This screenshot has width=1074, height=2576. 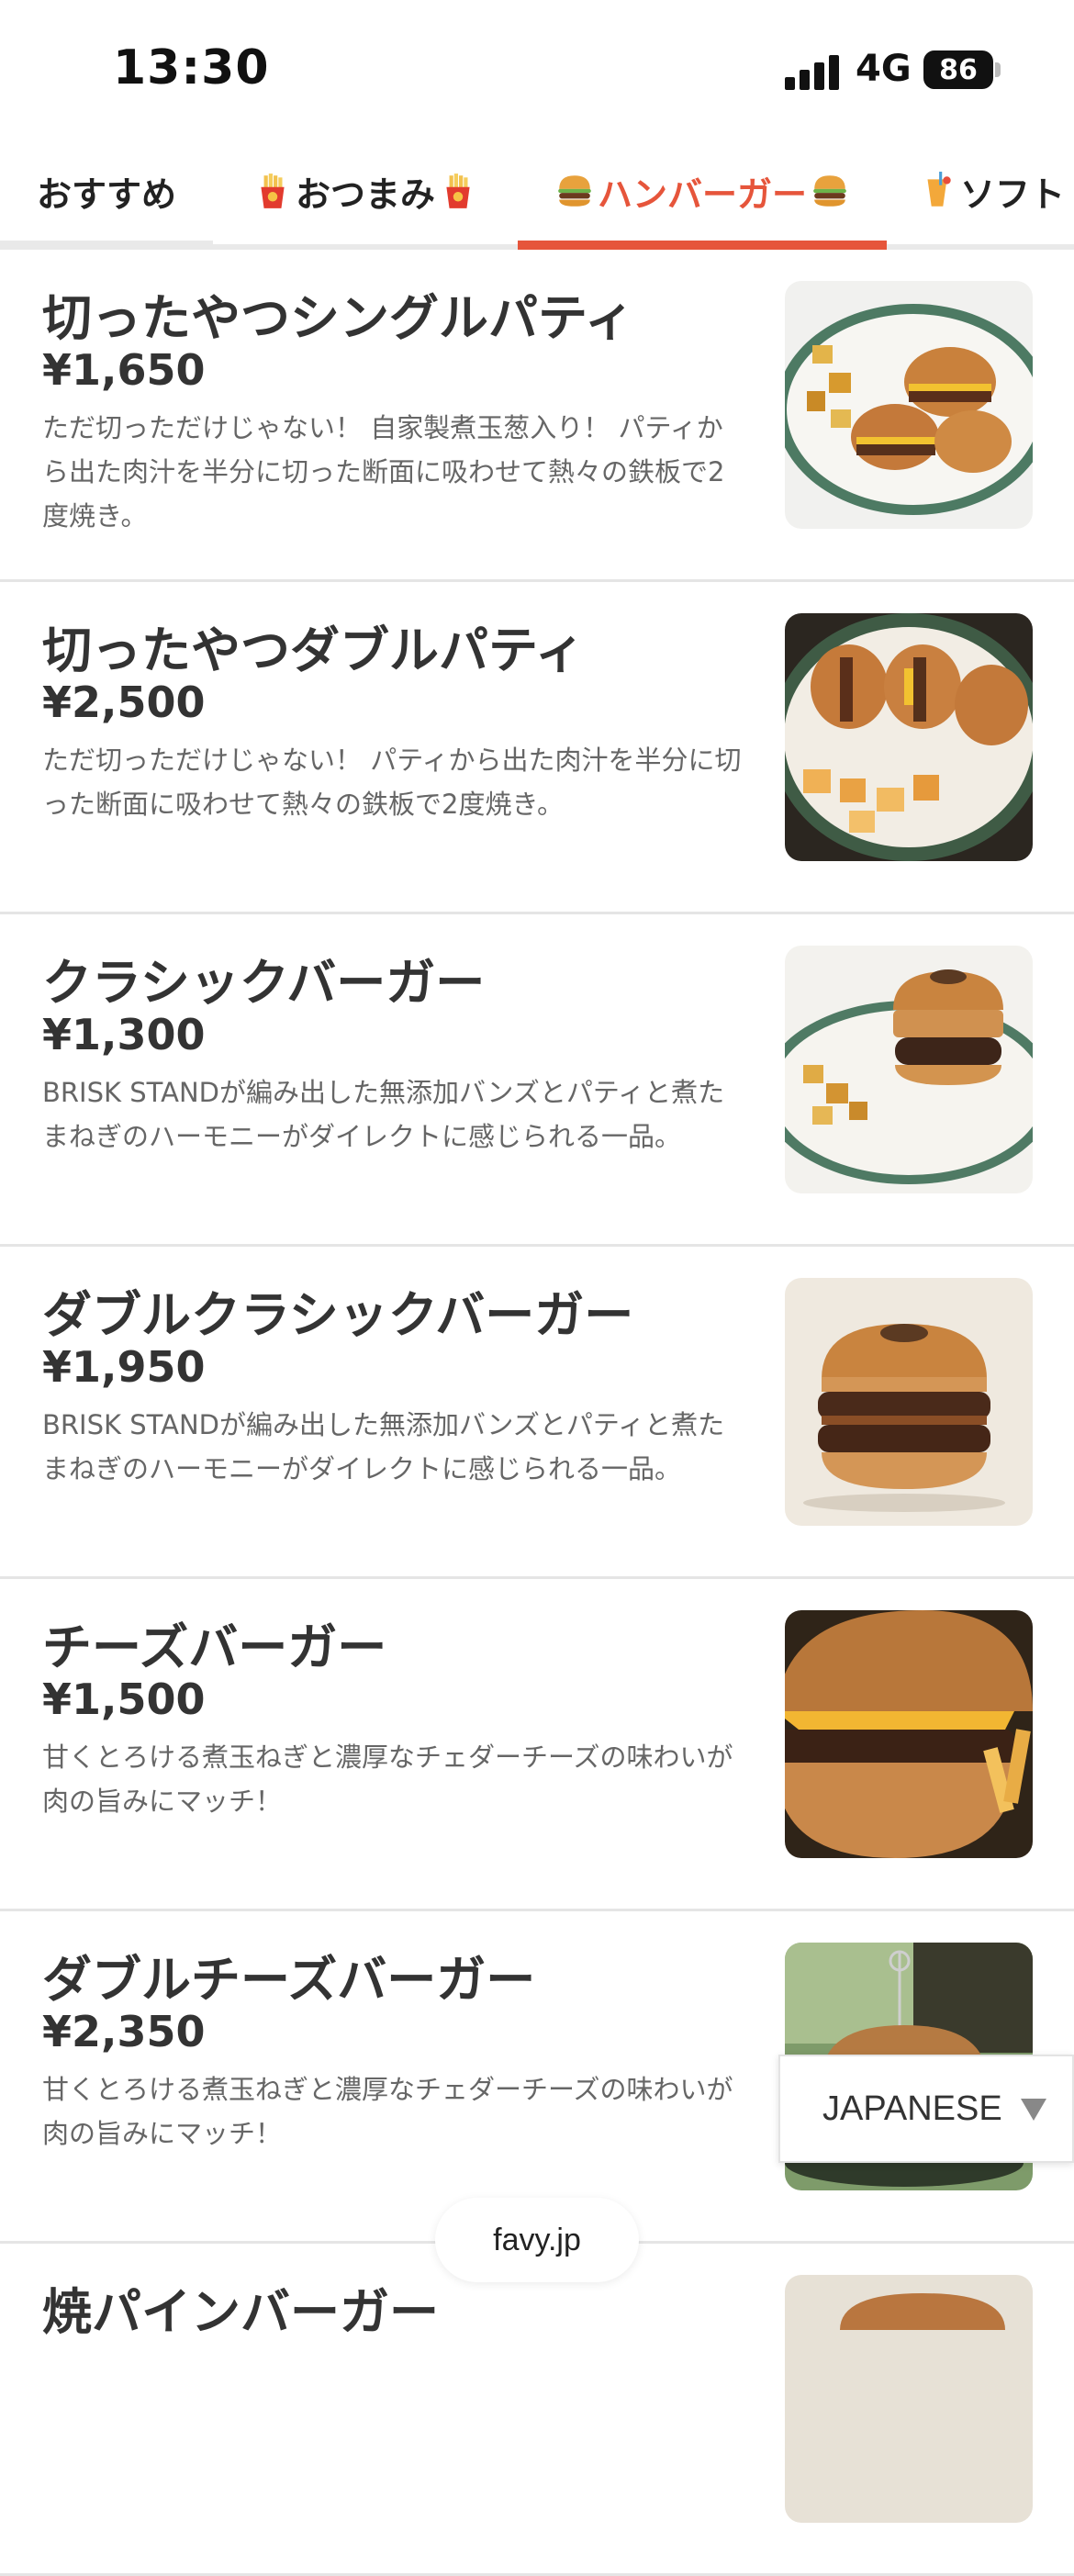 I want to click on item-price: ¥2,350, so click(x=124, y=2031).